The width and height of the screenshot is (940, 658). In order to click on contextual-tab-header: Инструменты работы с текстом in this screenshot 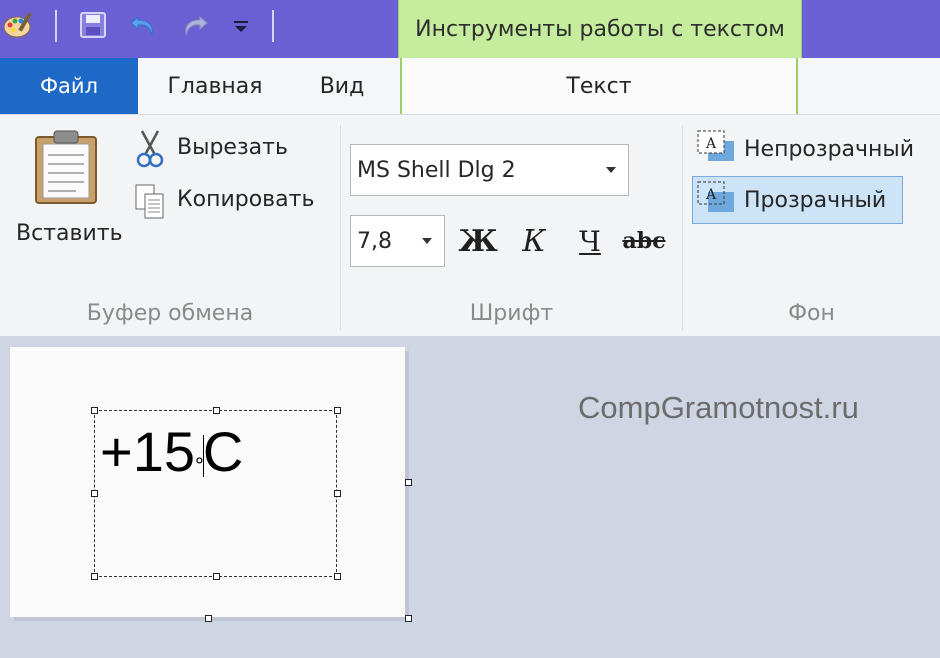, I will do `click(600, 29)`.